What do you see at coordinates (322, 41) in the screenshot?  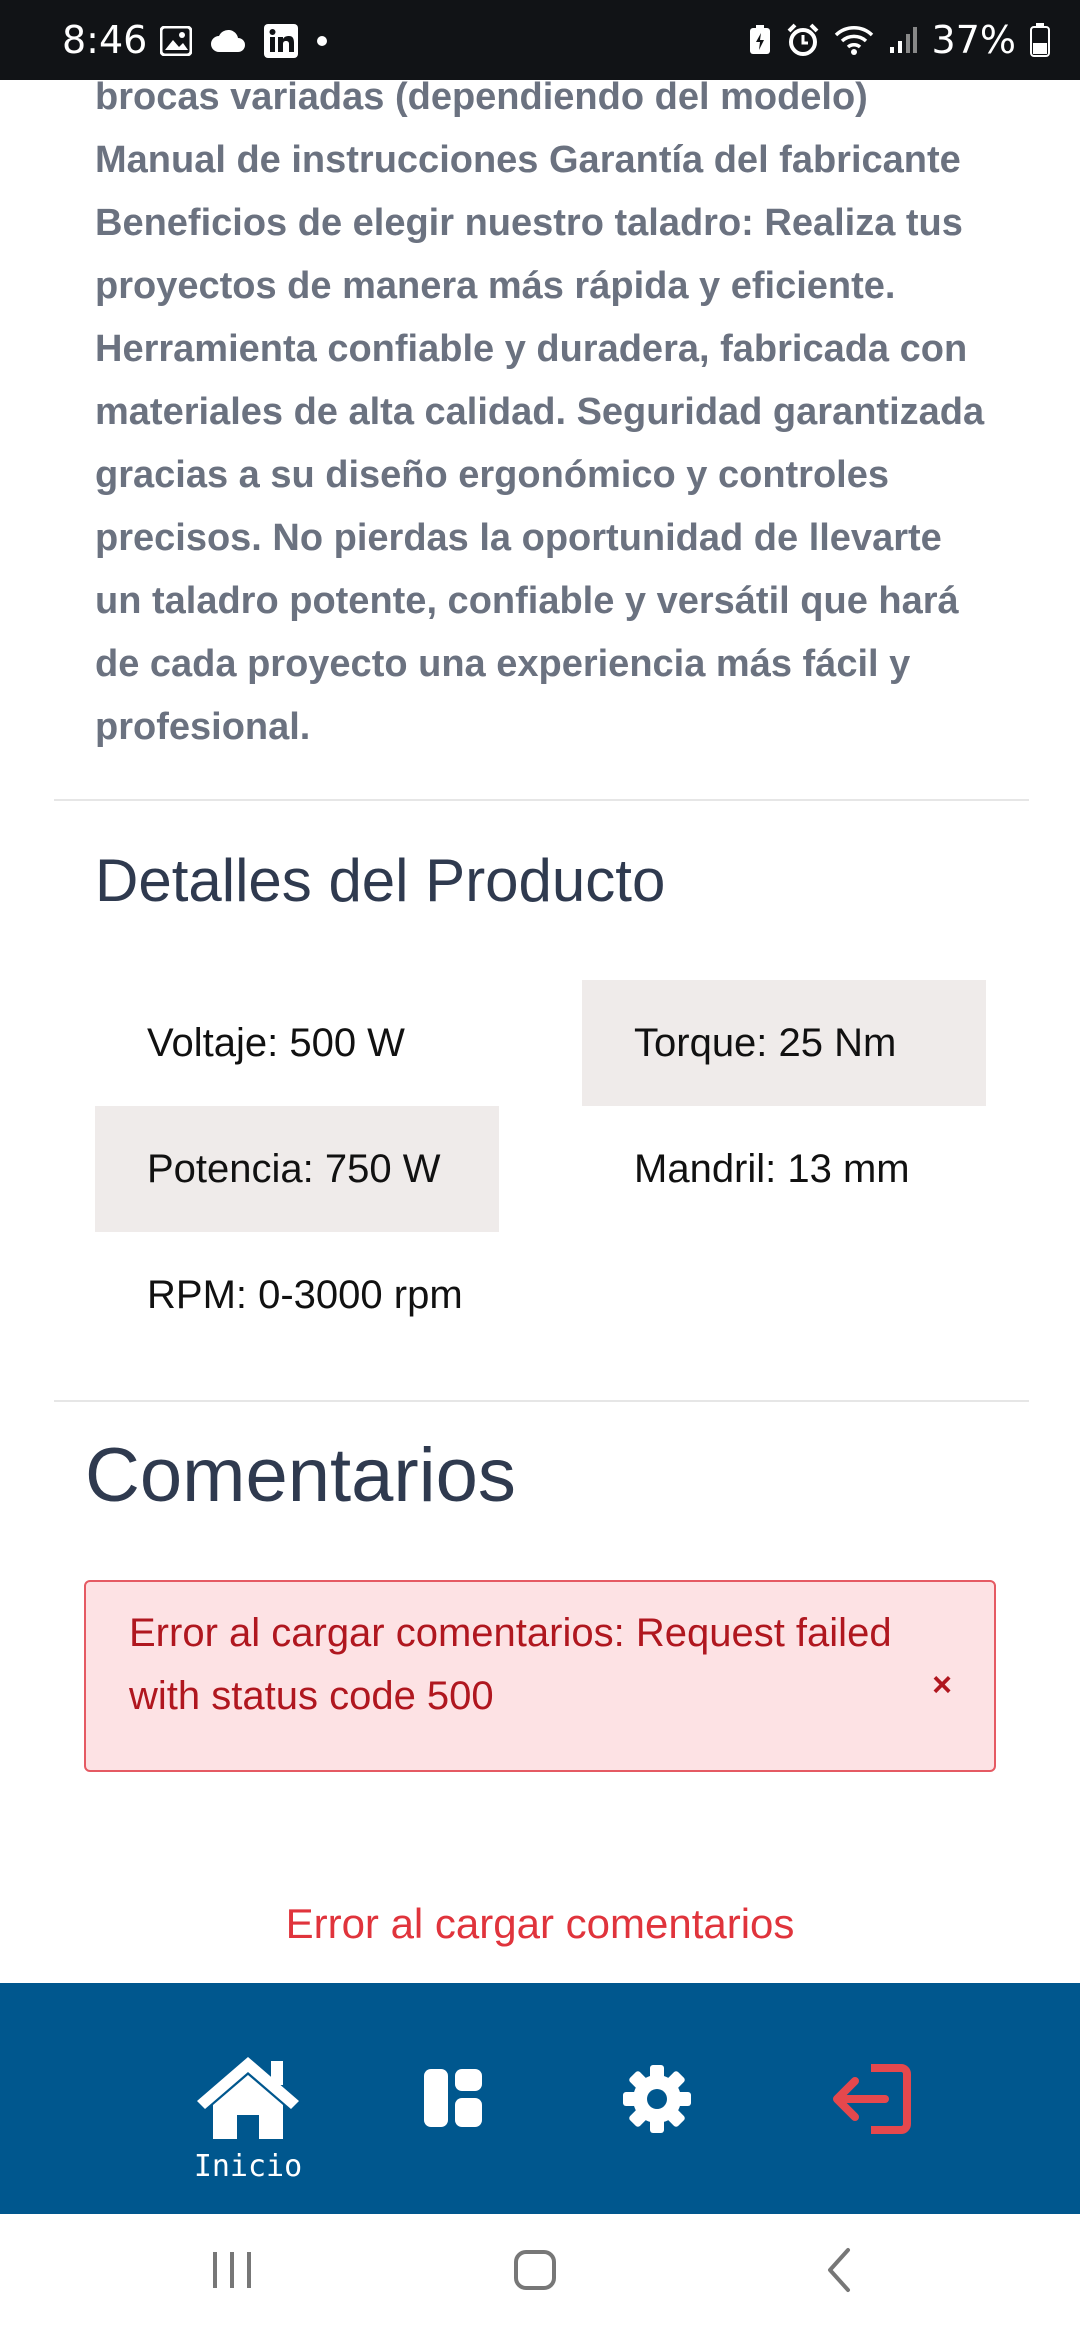 I see `dot-icon` at bounding box center [322, 41].